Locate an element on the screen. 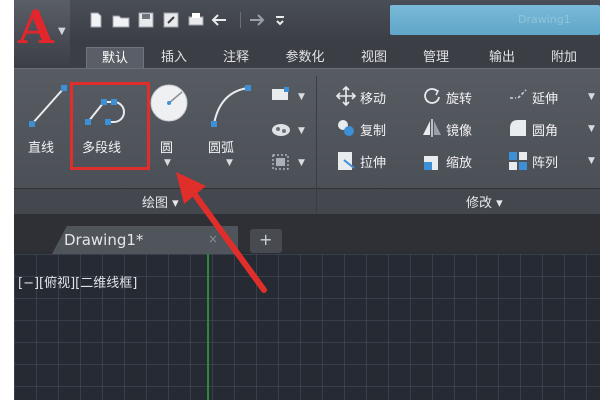 This screenshot has height=400, width=600. rectangle-dropdown-icon: ▼ is located at coordinates (301, 97).